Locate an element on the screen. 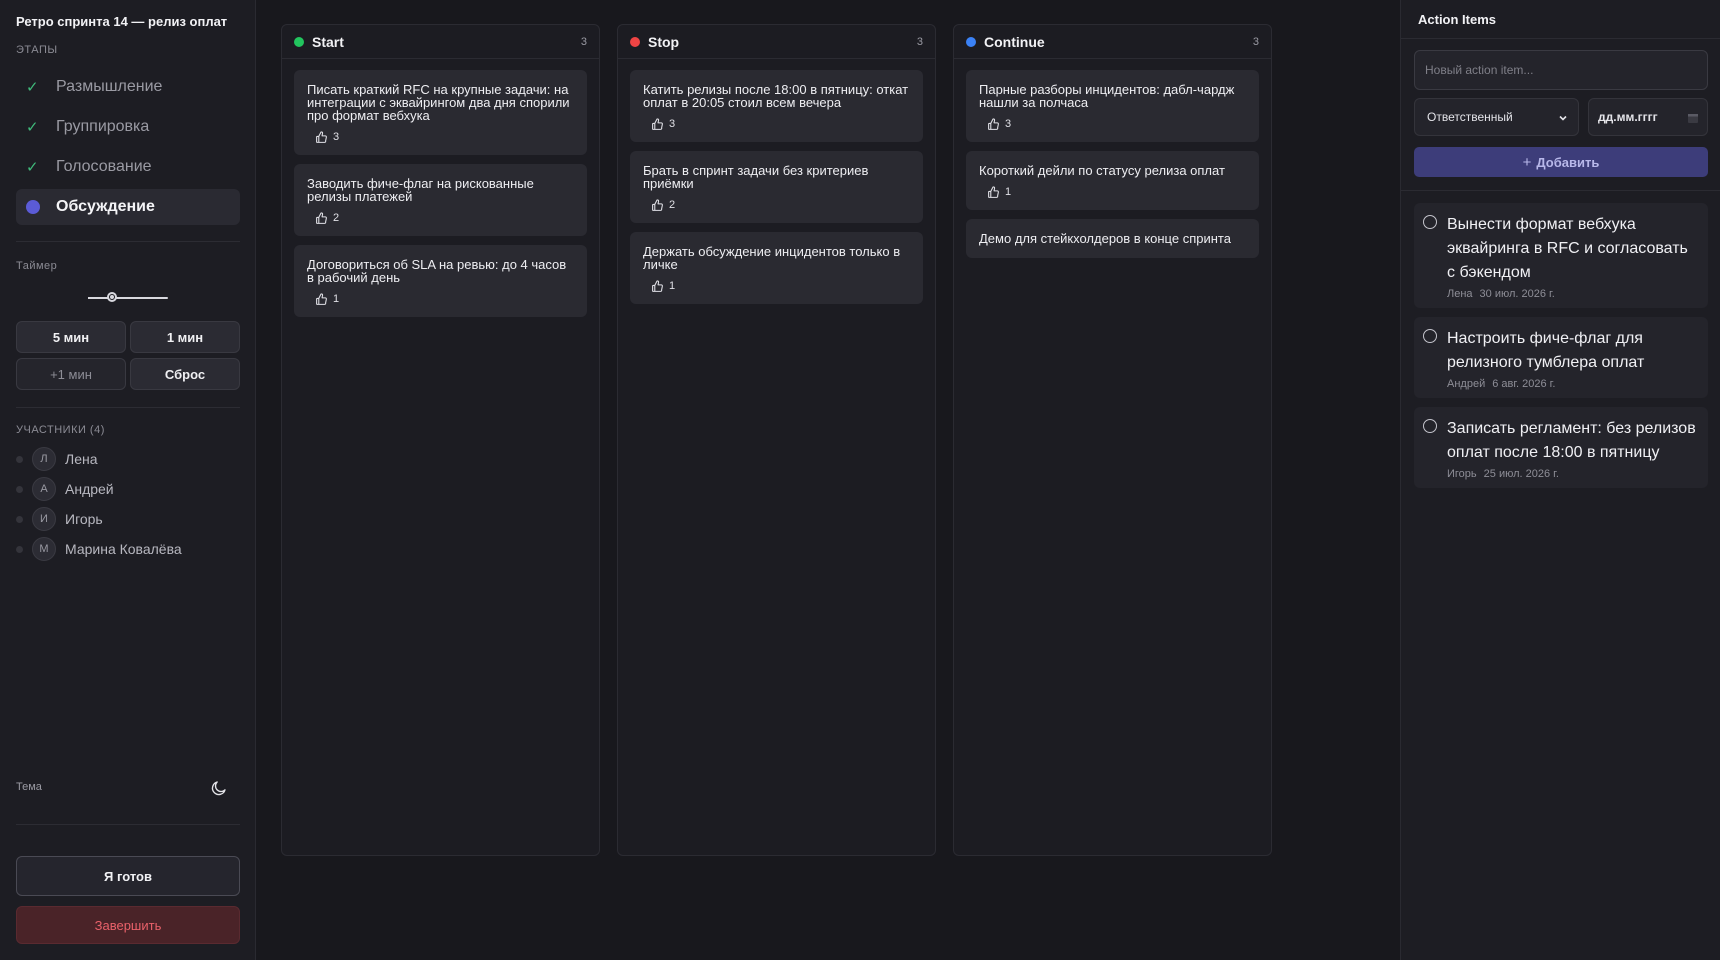  action-item-date: 25 июл. 2026 г. is located at coordinates (1521, 474).